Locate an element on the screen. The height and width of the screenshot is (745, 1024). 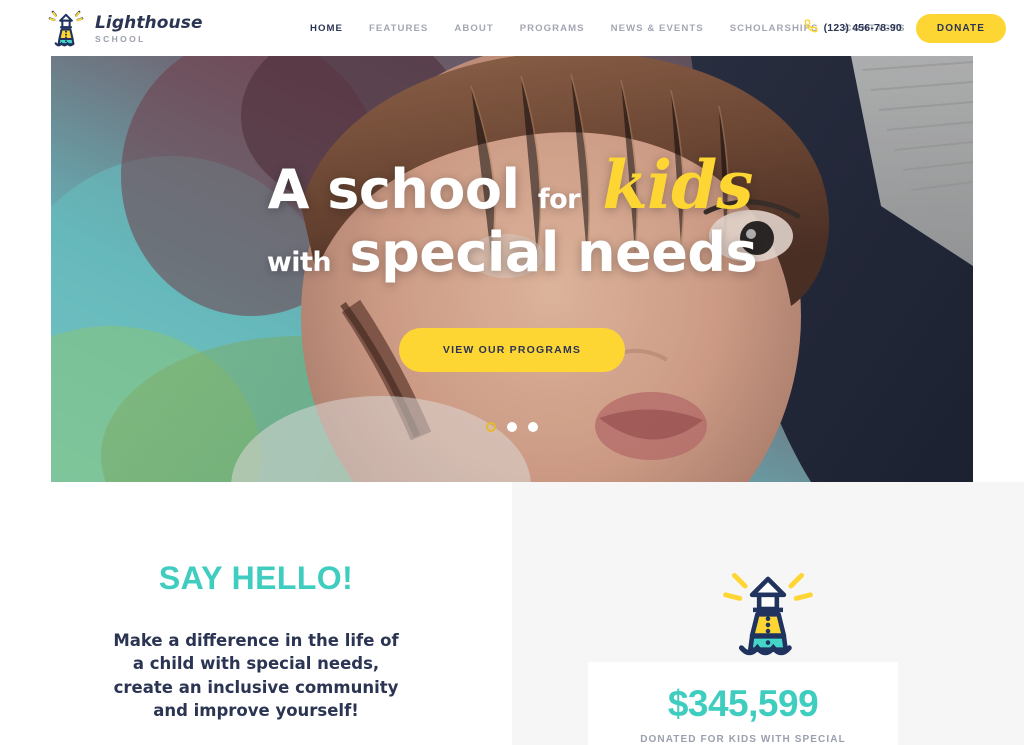
nav-item-about: ABOUT is located at coordinates (473, 28).